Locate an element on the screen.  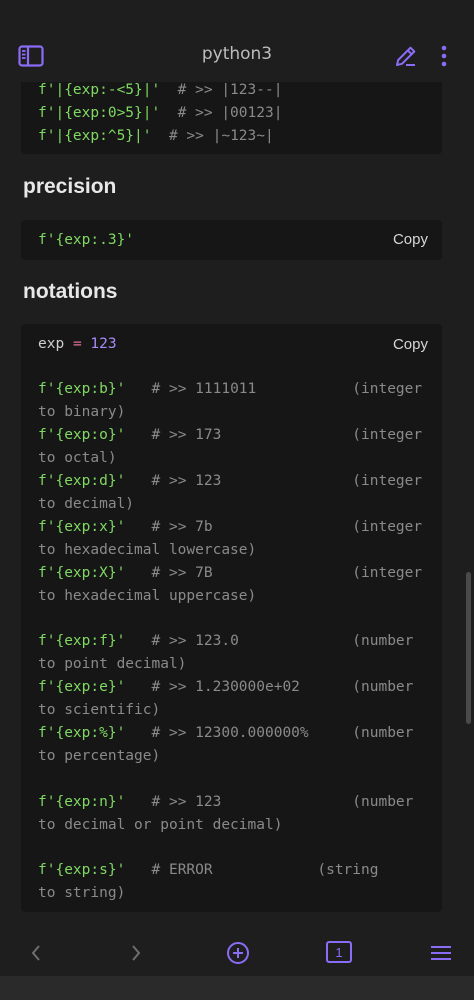
code-line: f'{exp:n}' # >> 123 (number is located at coordinates (226, 802).